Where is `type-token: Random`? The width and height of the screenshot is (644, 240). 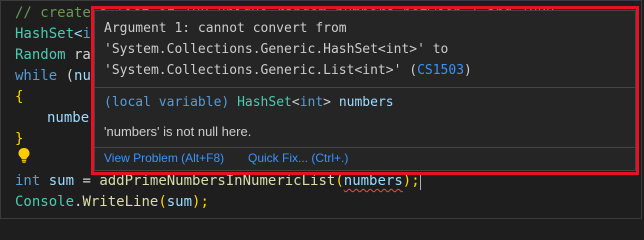
type-token: Random is located at coordinates (40, 55).